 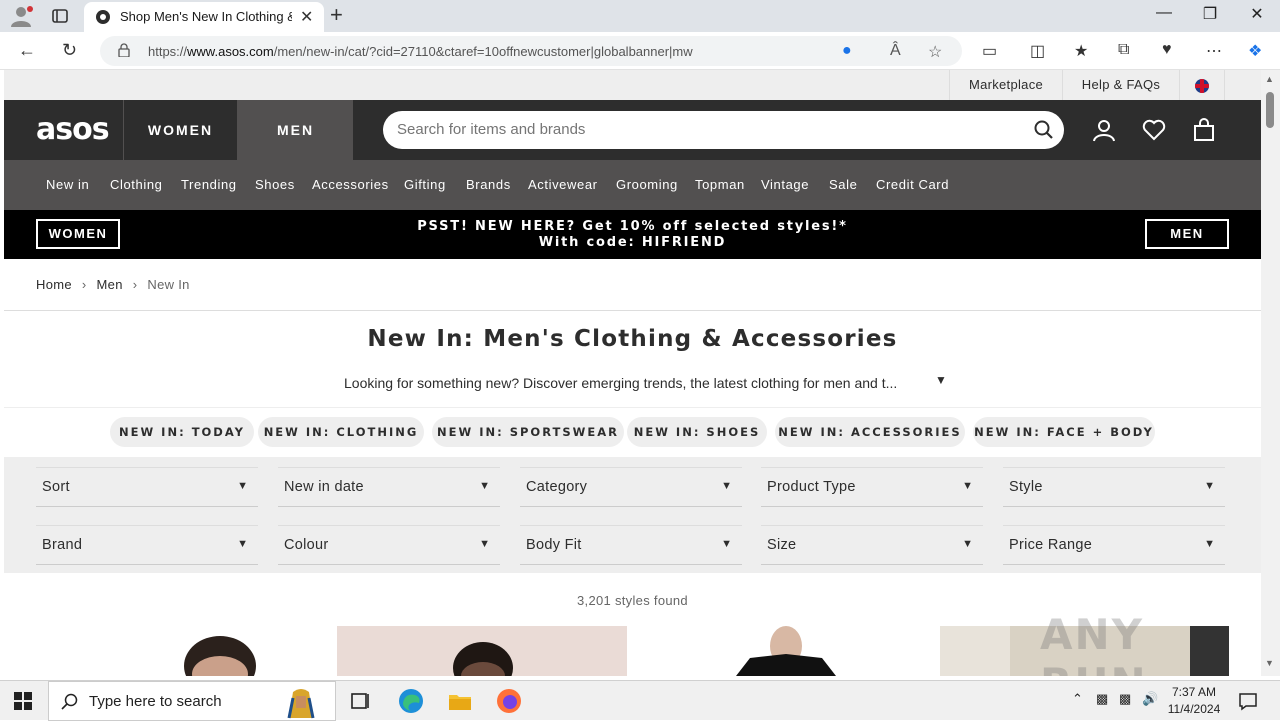 What do you see at coordinates (989, 51) in the screenshot?
I see `extensions-icon: ▭` at bounding box center [989, 51].